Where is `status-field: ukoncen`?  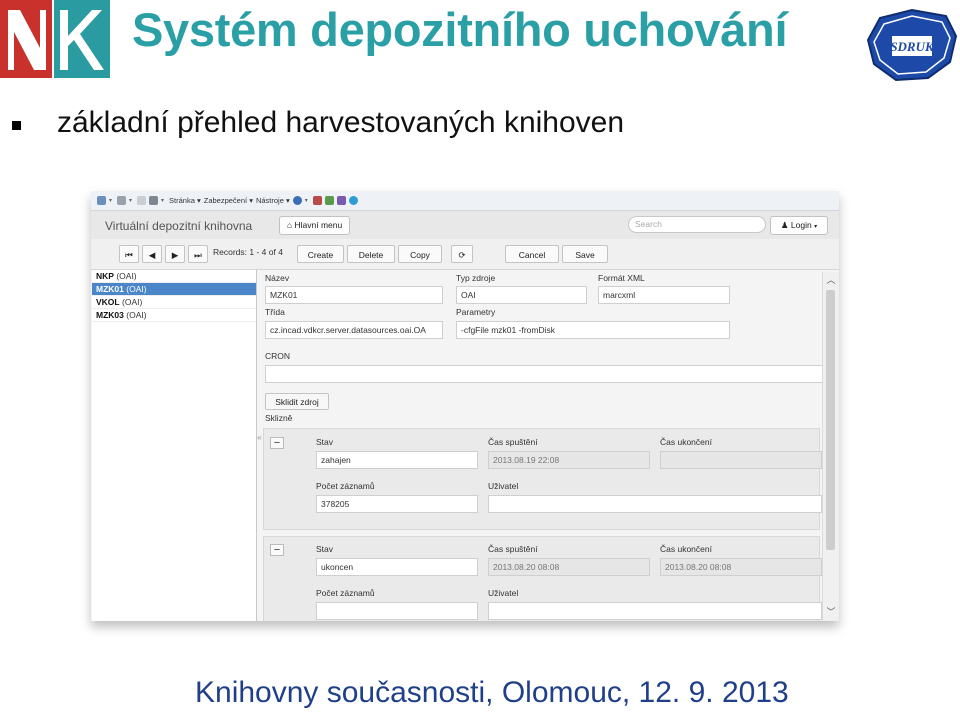
status-field: ukoncen is located at coordinates (397, 567).